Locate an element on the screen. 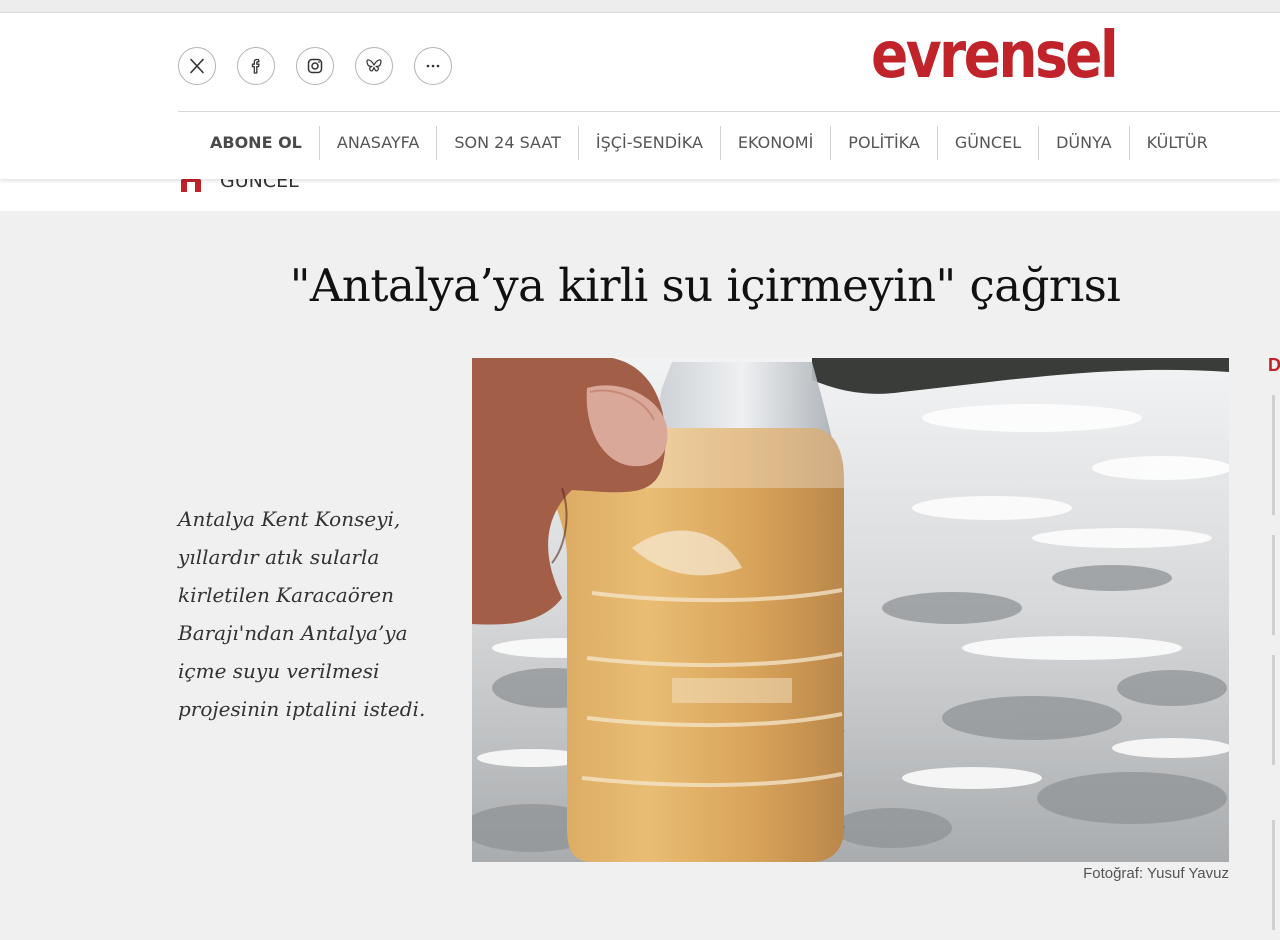 This screenshot has width=1280, height=940. home-icon is located at coordinates (191, 186).